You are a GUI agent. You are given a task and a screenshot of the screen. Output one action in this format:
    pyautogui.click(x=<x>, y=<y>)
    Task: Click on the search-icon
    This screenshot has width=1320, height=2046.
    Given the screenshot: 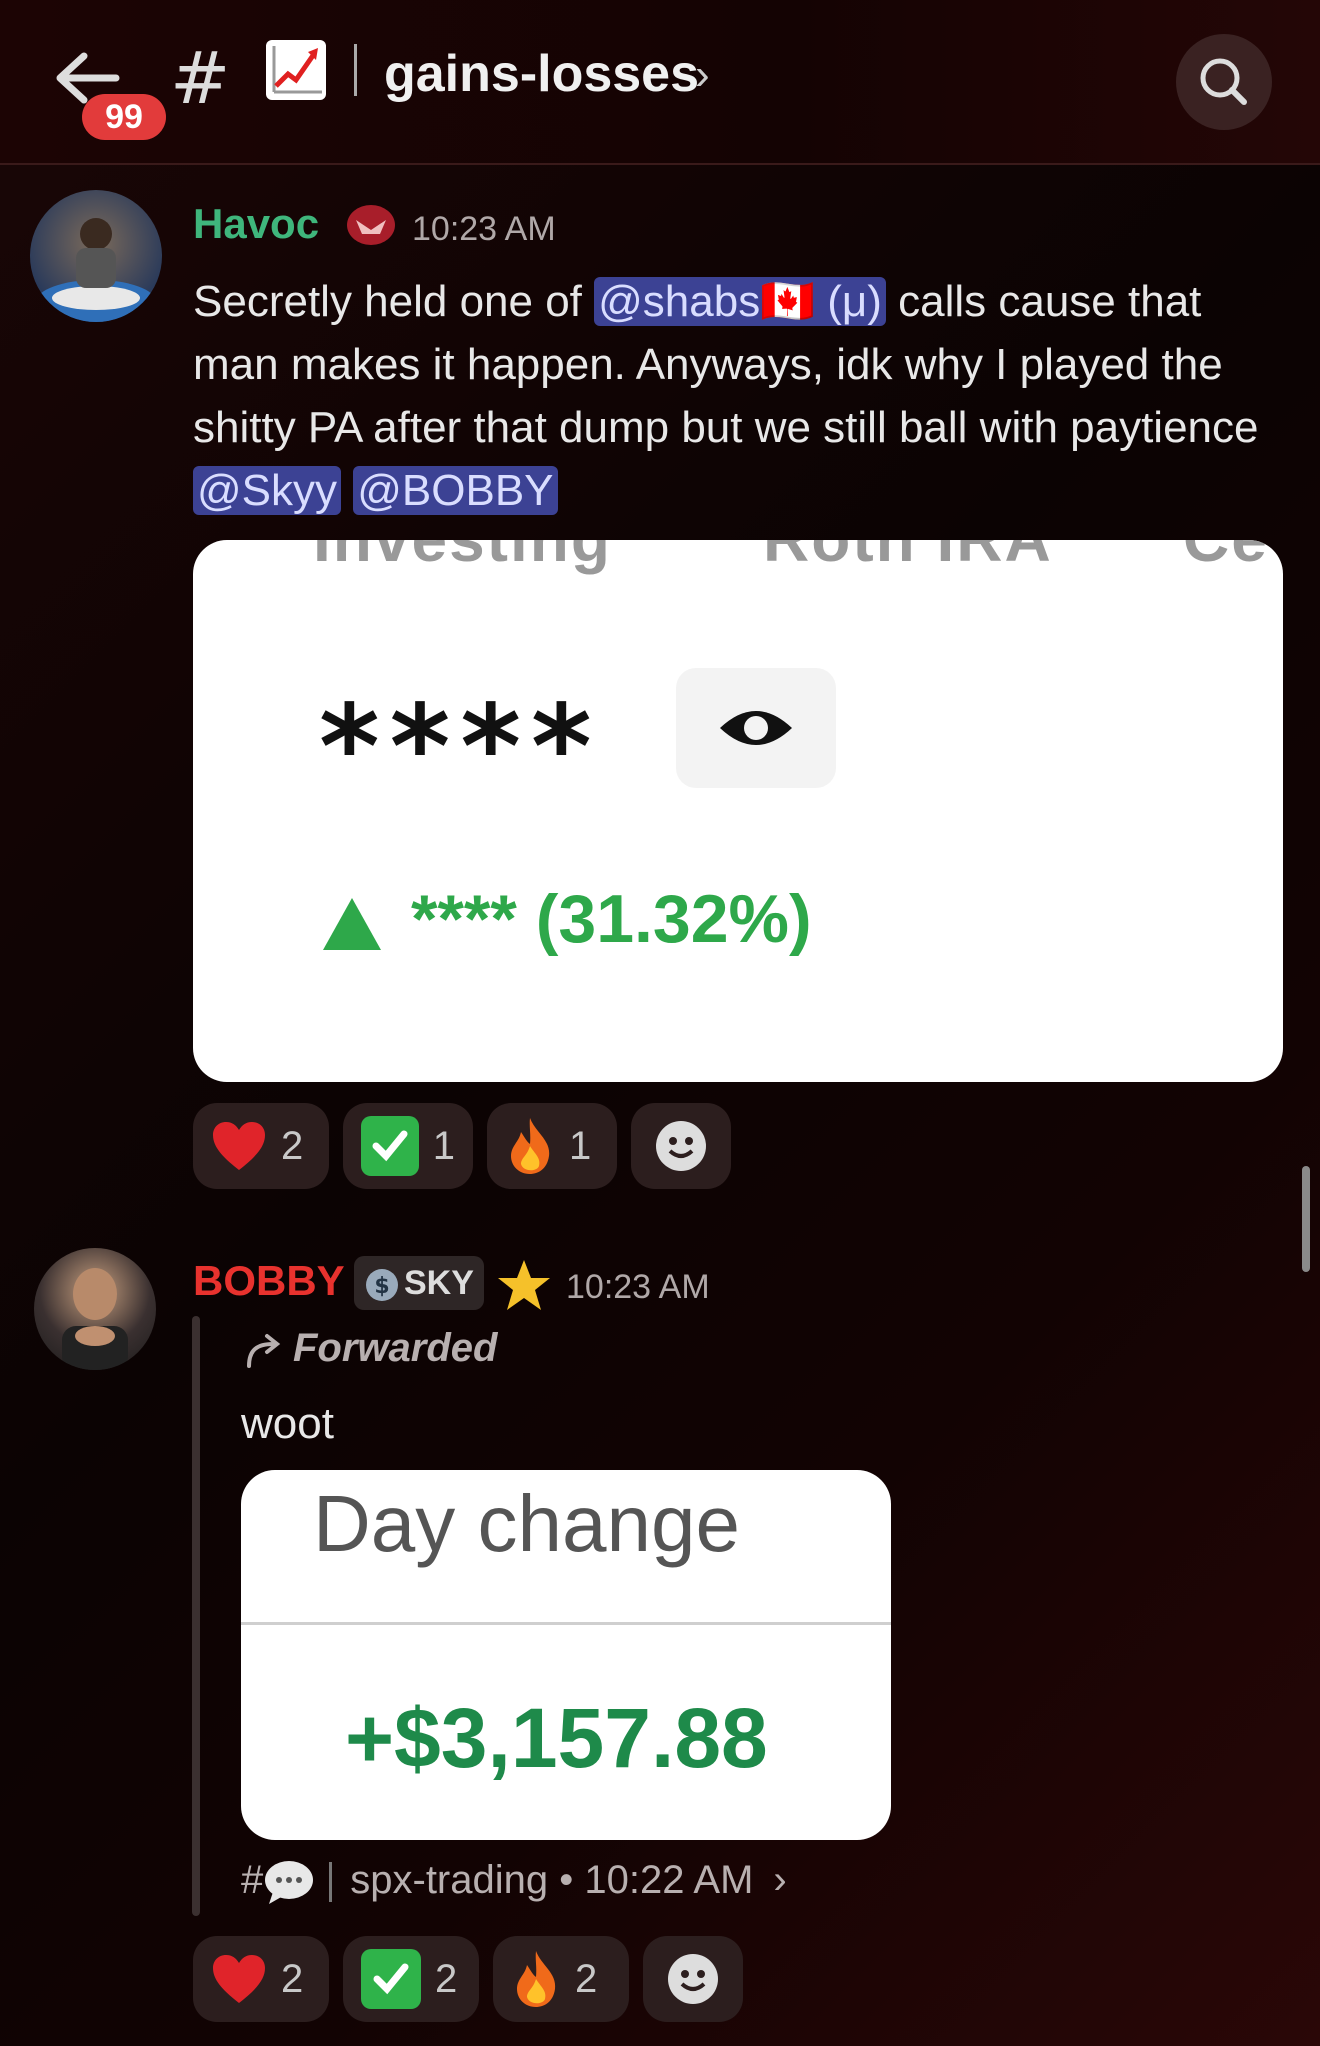 What is the action you would take?
    pyautogui.click(x=1223, y=81)
    